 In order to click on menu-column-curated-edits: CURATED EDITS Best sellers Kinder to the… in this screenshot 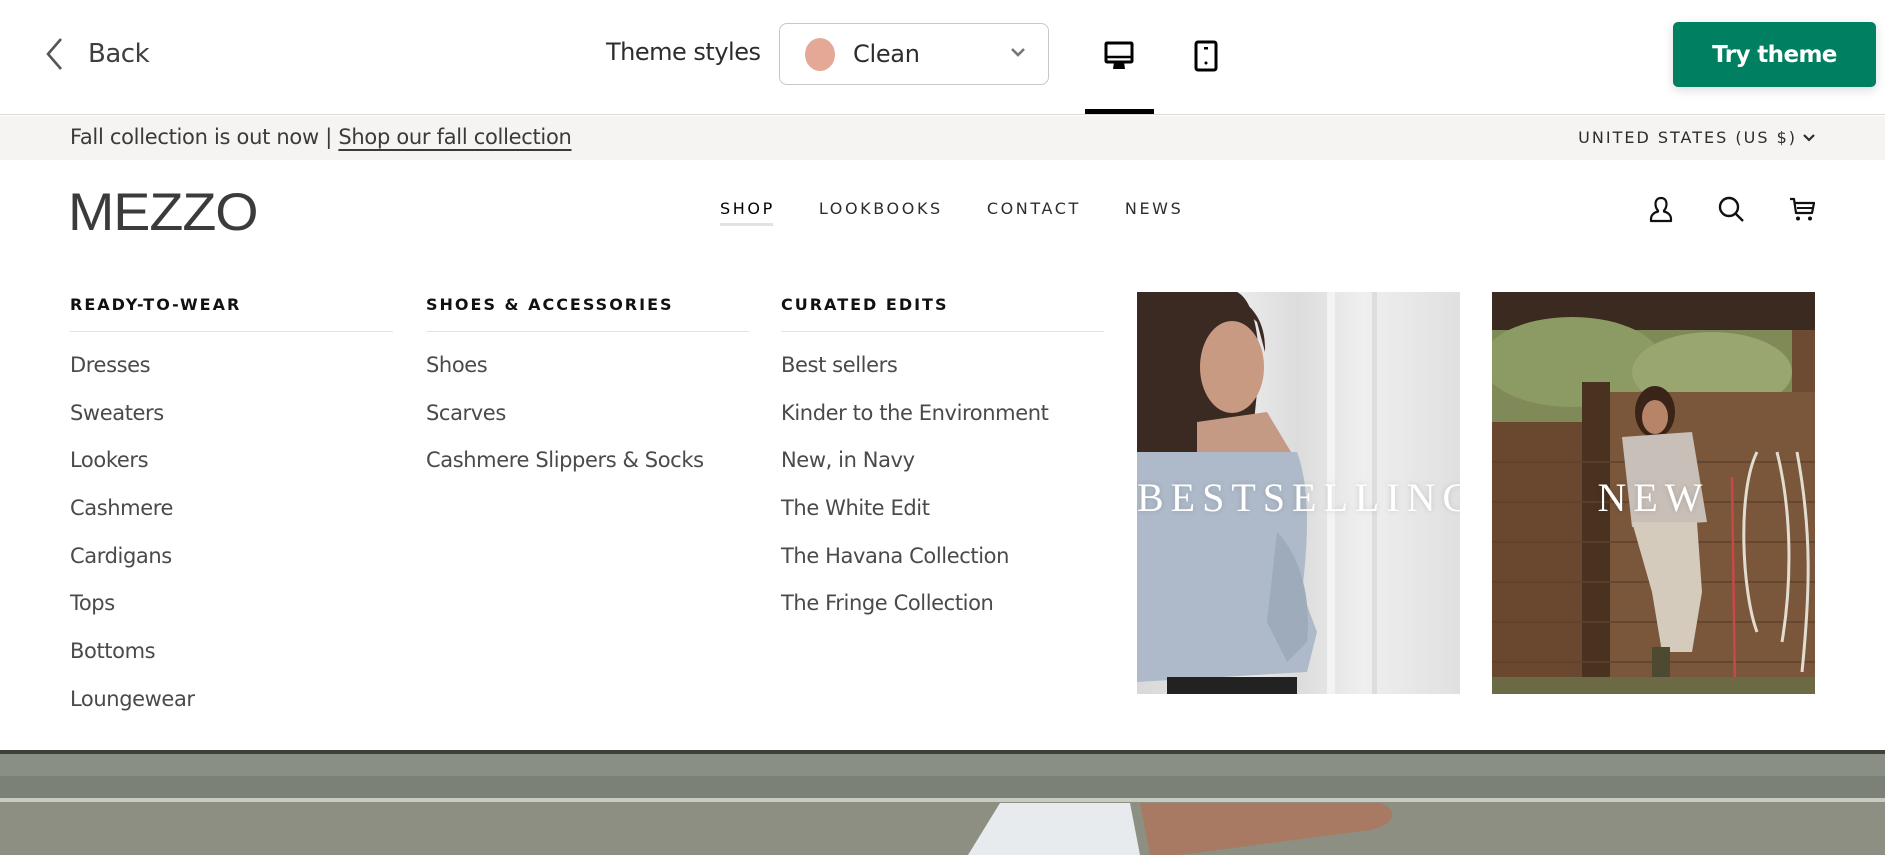, I will do `click(942, 465)`.